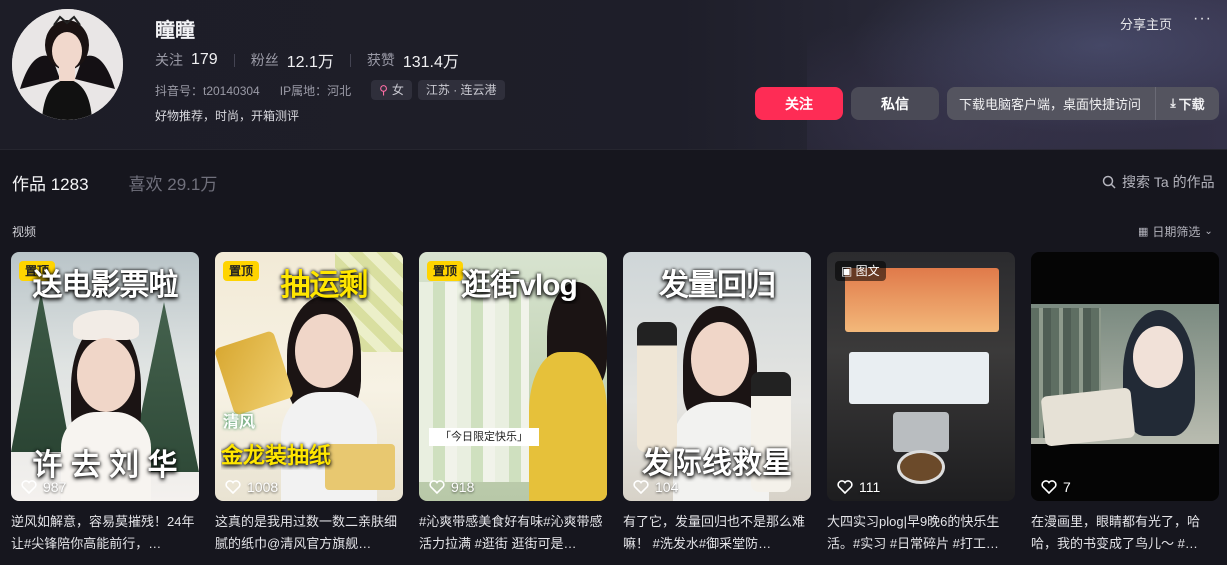  I want to click on more-options-icon: ···, so click(1202, 19).